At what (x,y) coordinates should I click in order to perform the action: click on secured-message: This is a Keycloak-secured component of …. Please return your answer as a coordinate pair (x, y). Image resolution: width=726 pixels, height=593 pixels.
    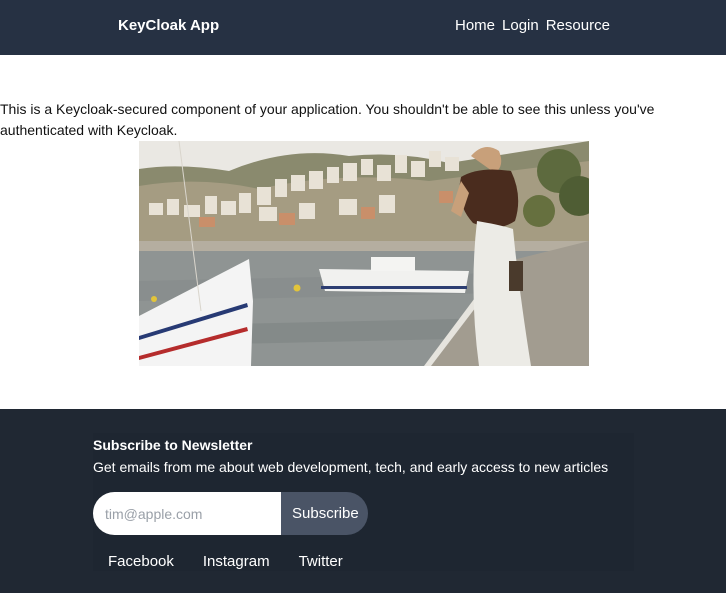
    Looking at the image, I should click on (327, 119).